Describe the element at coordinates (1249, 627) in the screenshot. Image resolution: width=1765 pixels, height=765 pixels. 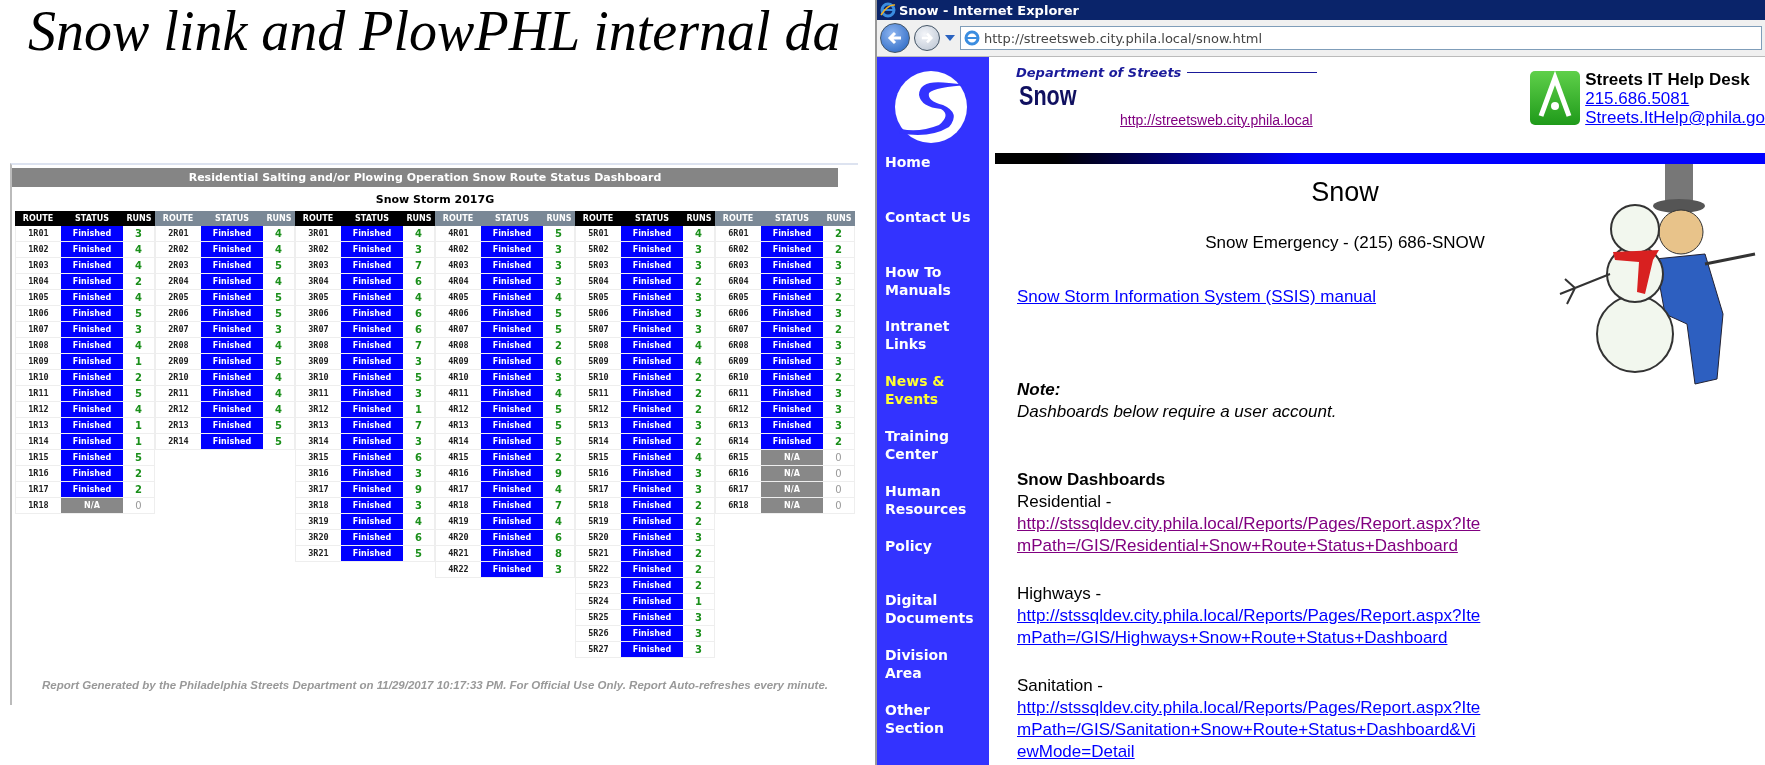
I see `dashboard-link: http://stssqldev.city.phila.local/Reports/Pages/Report.aspx?ItemPath=/GIS/Highways+Snow+Route+Status+Dashboard` at that location.